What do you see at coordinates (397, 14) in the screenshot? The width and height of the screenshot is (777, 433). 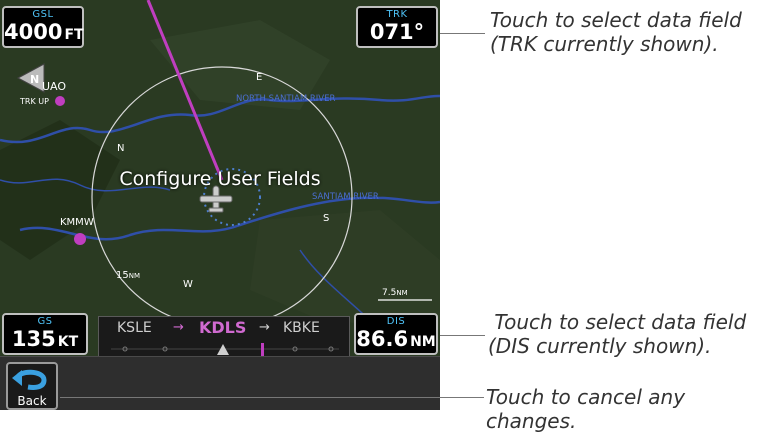 I see `trk-field-label: TRK` at bounding box center [397, 14].